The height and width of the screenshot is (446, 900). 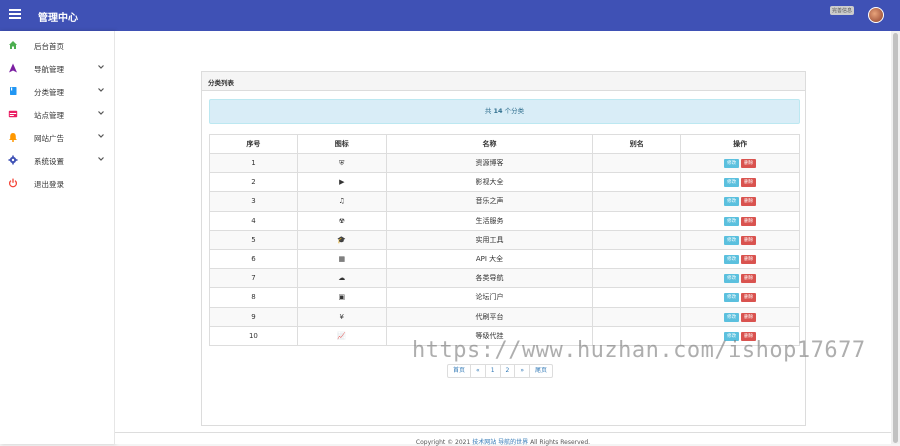 I want to click on sidebar-item-category: 分类管理, so click(x=57, y=91).